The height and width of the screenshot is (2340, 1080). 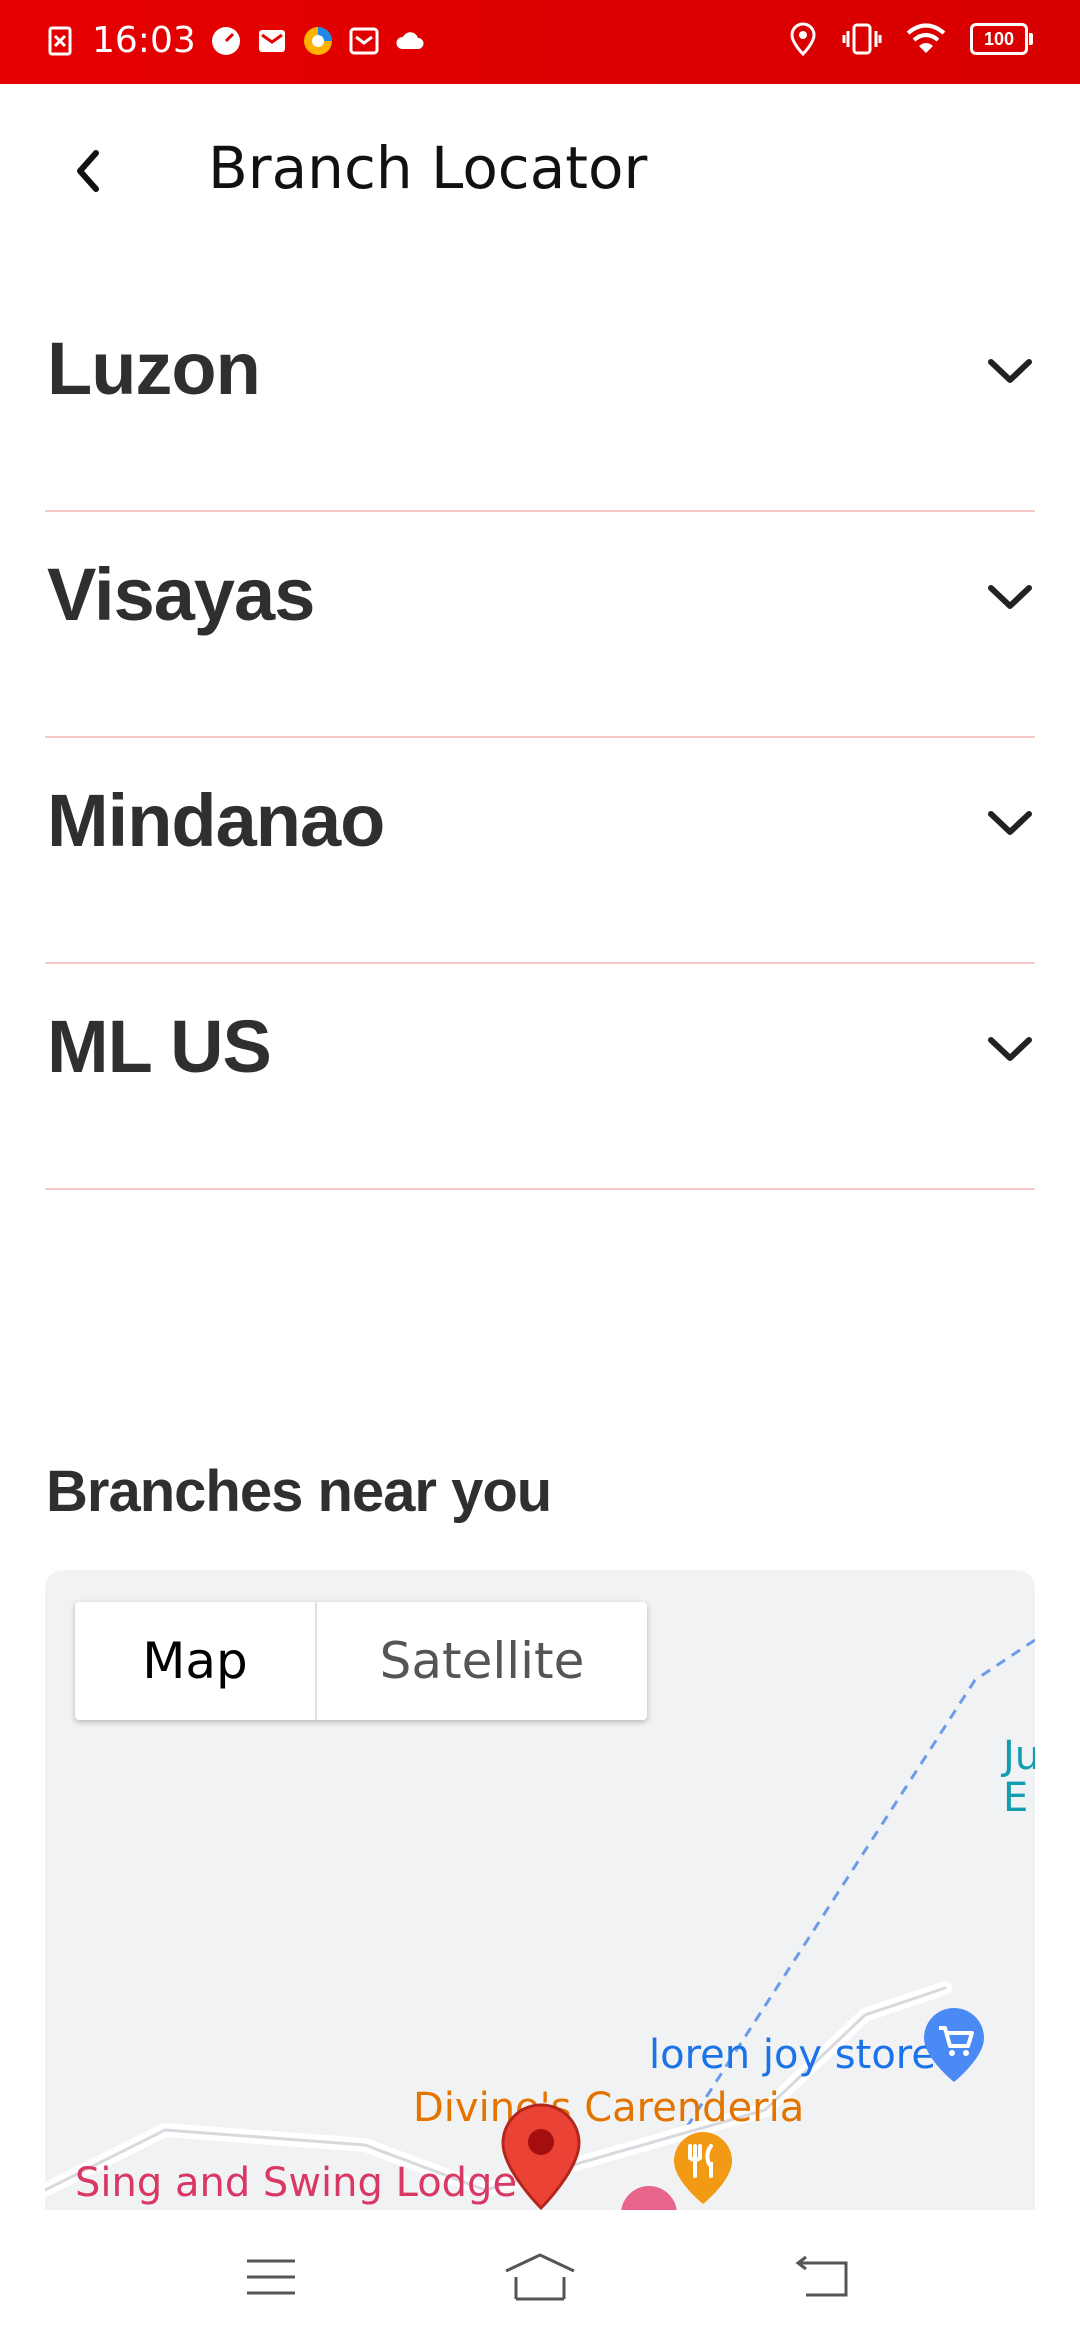 I want to click on map-pin-icon, so click(x=541, y=2156).